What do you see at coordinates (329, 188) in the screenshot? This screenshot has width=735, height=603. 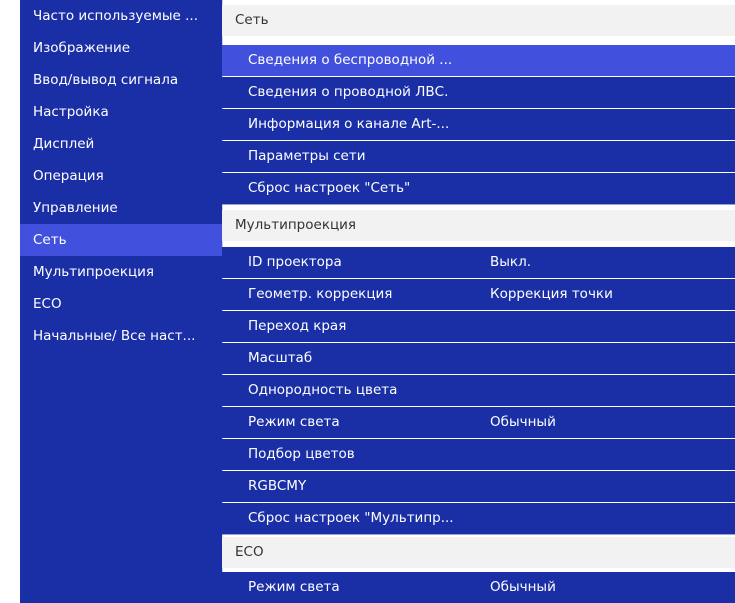 I see `menu-item-label: Сброс настроек "Сеть"` at bounding box center [329, 188].